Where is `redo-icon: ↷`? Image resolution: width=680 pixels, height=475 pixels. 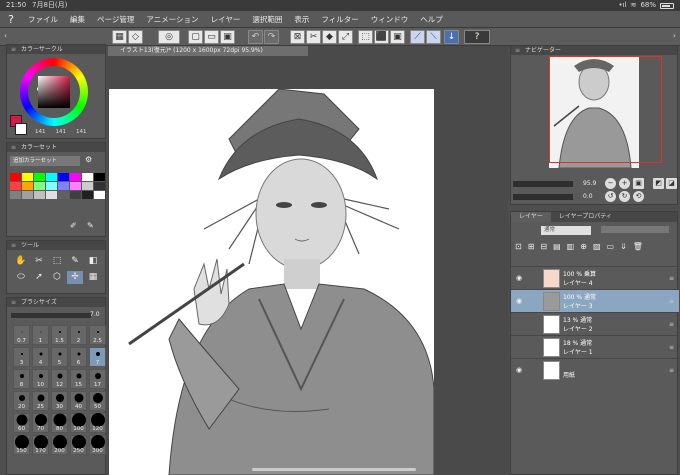
redo-icon: ↷ is located at coordinates (271, 37).